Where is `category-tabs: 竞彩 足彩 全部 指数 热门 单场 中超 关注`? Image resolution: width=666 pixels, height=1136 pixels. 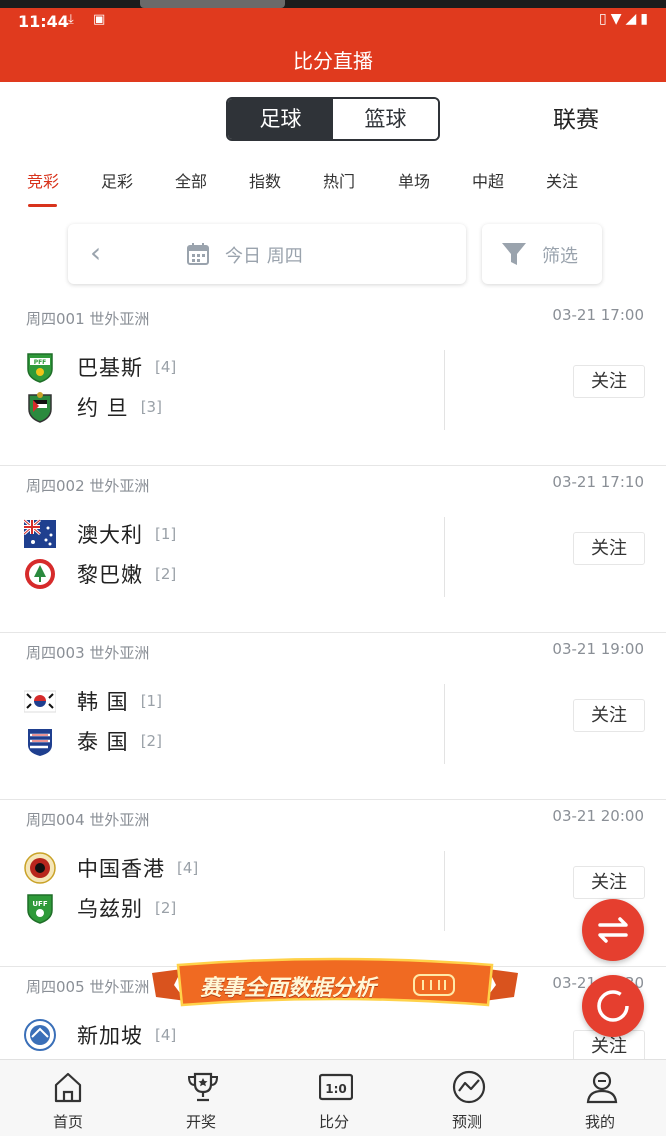 category-tabs: 竞彩 足彩 全部 指数 热门 单场 中超 关注 is located at coordinates (333, 184).